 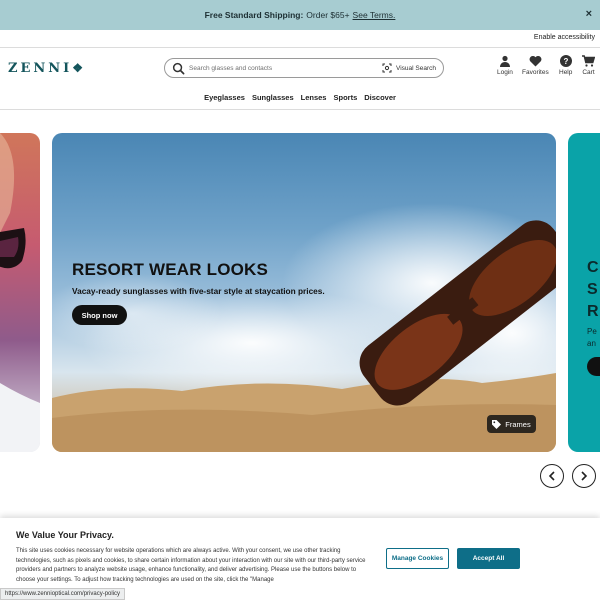 What do you see at coordinates (497, 424) in the screenshot?
I see `tag-icon` at bounding box center [497, 424].